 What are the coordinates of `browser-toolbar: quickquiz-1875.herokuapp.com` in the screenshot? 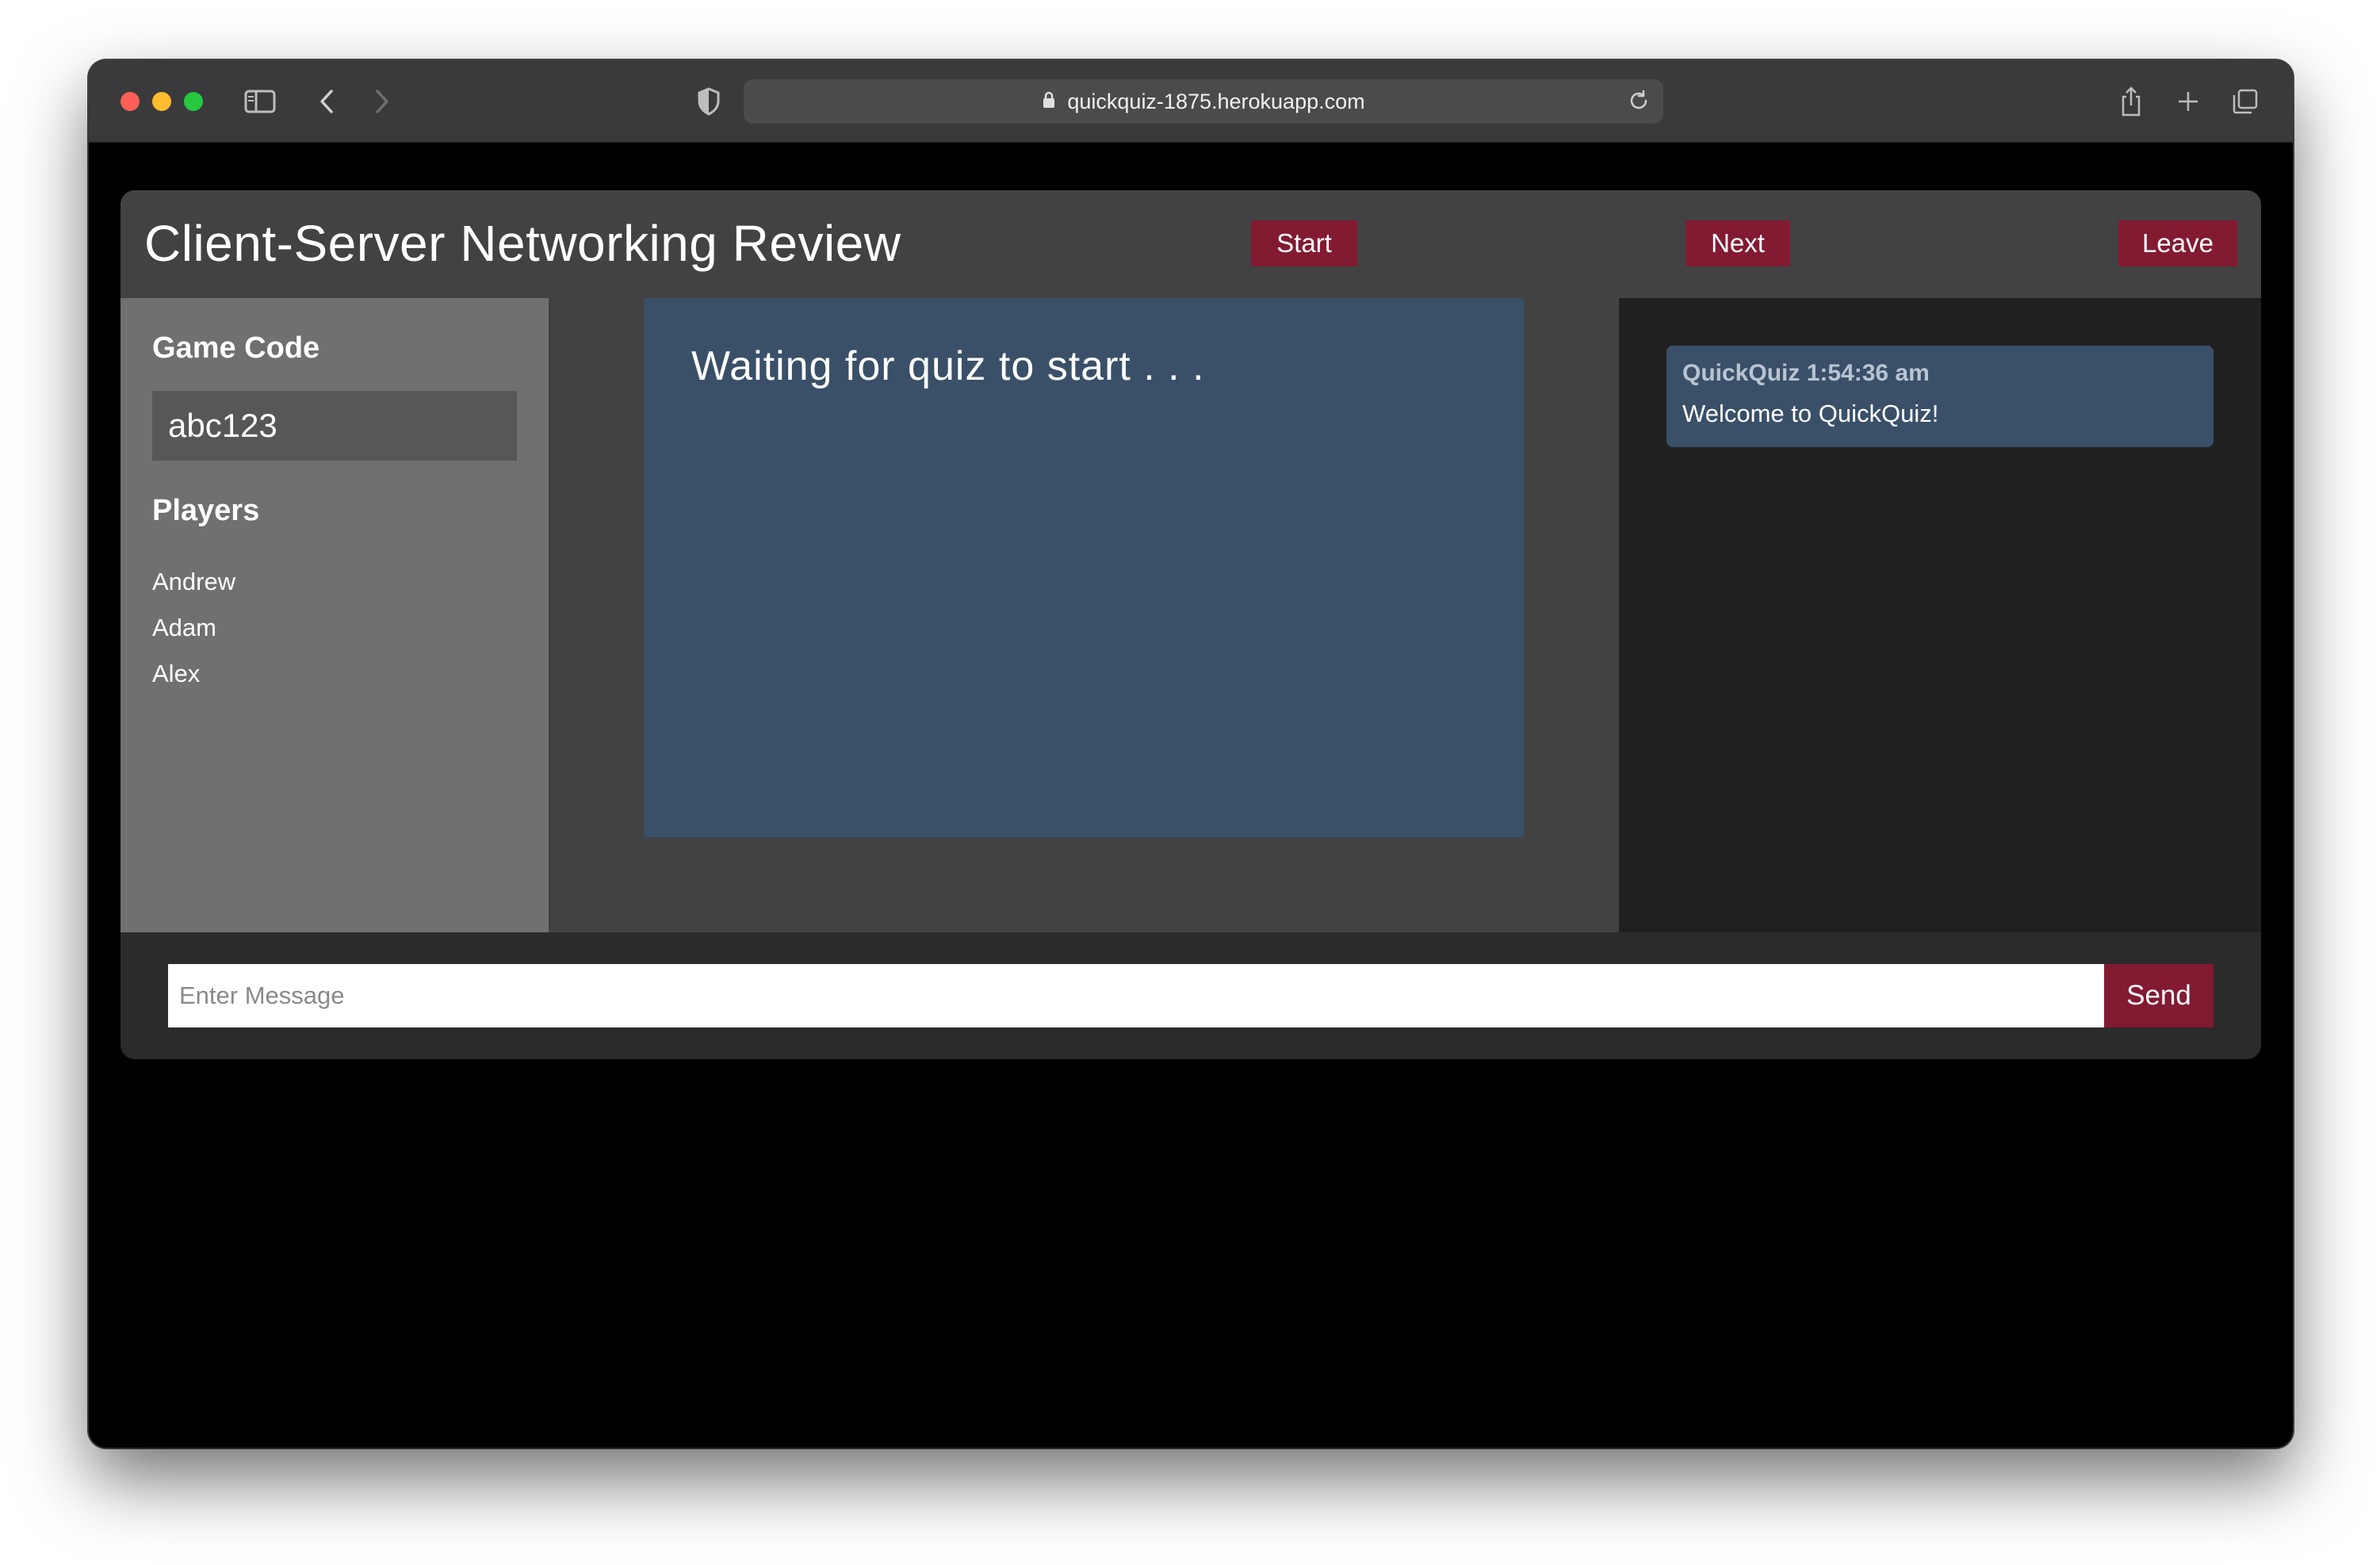 It's located at (1191, 101).